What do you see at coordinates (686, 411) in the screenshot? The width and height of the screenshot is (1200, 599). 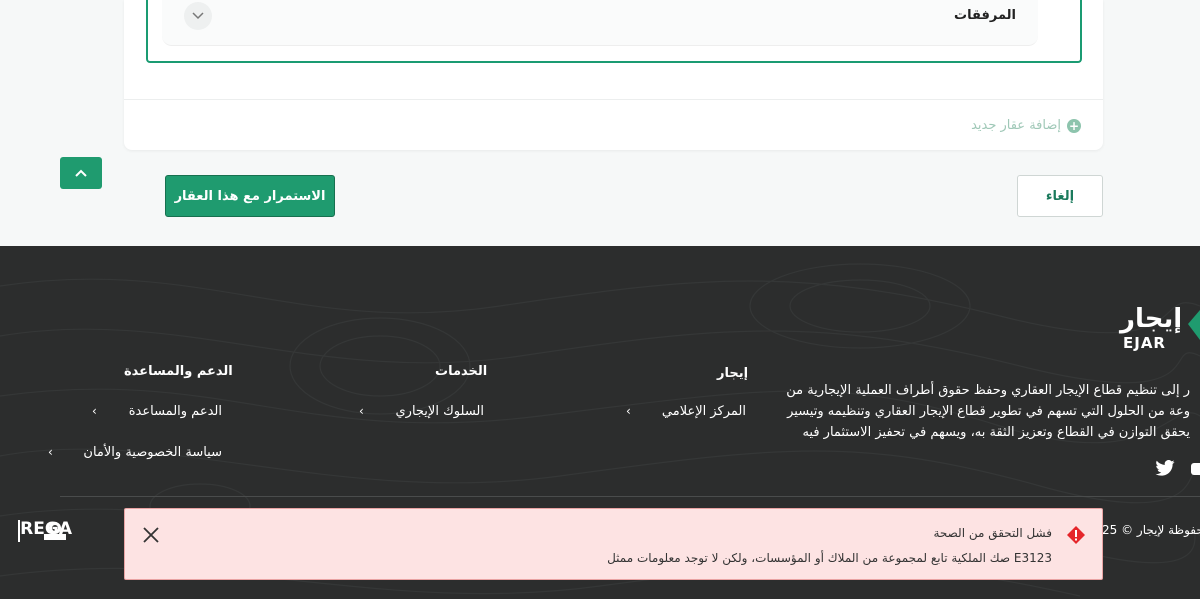 I see `footer-link-media-center: › المركز الإعلامي` at bounding box center [686, 411].